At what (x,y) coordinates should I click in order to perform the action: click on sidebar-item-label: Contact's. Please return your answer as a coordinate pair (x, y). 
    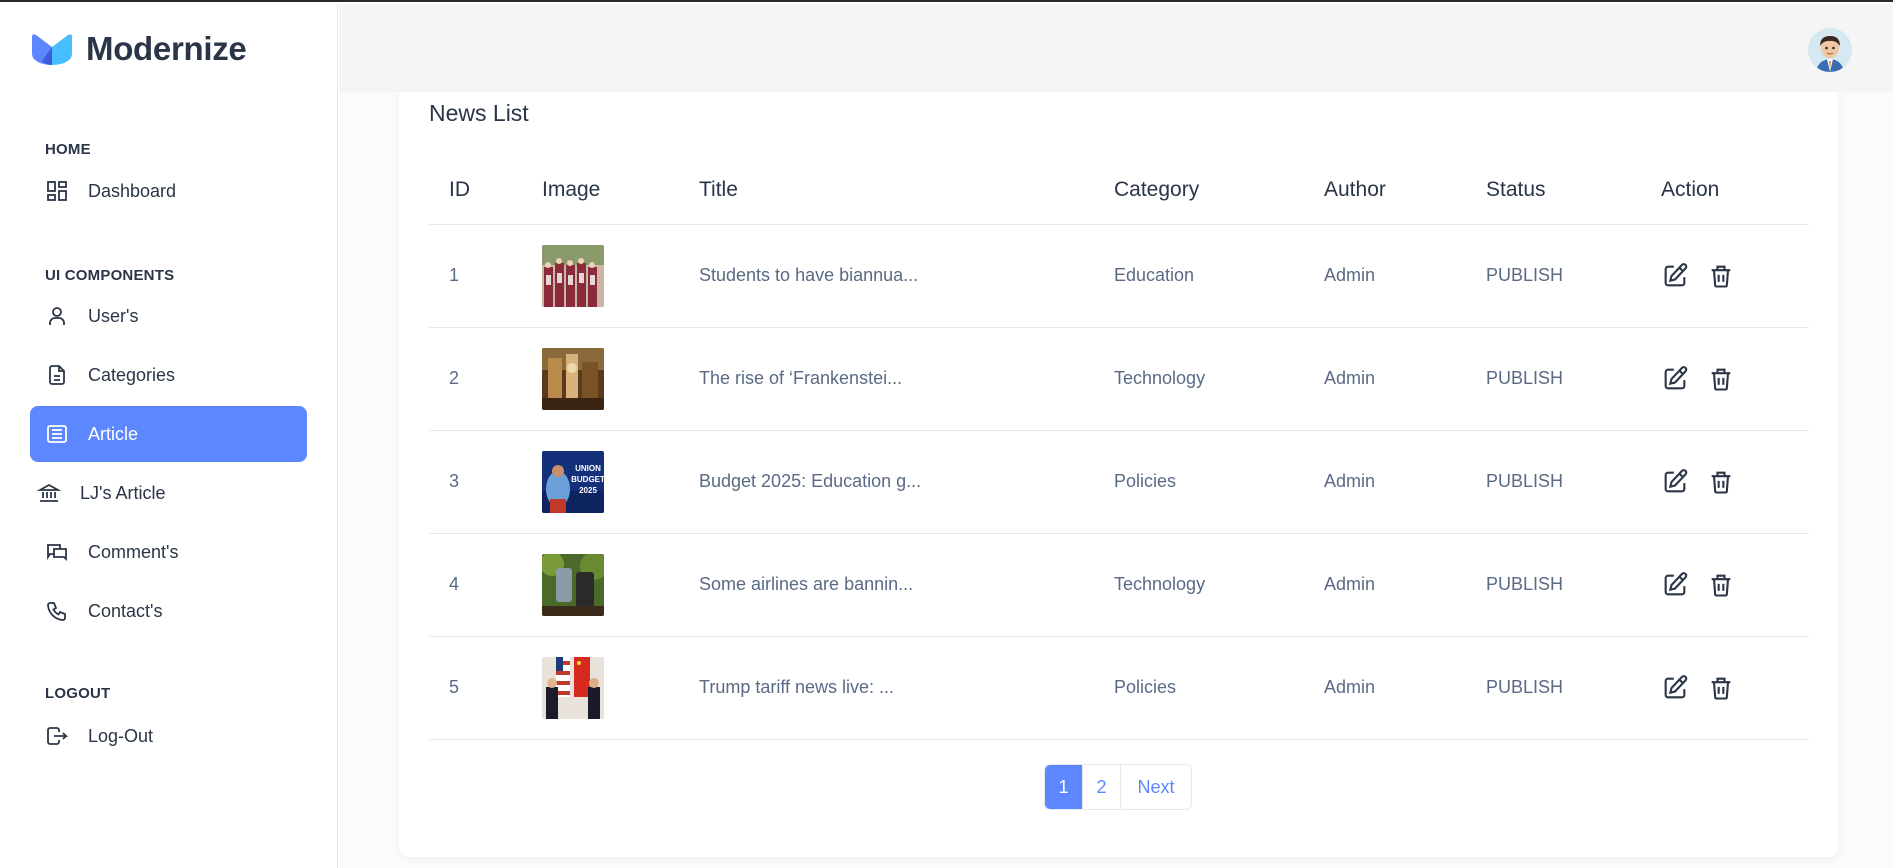
    Looking at the image, I should click on (125, 610).